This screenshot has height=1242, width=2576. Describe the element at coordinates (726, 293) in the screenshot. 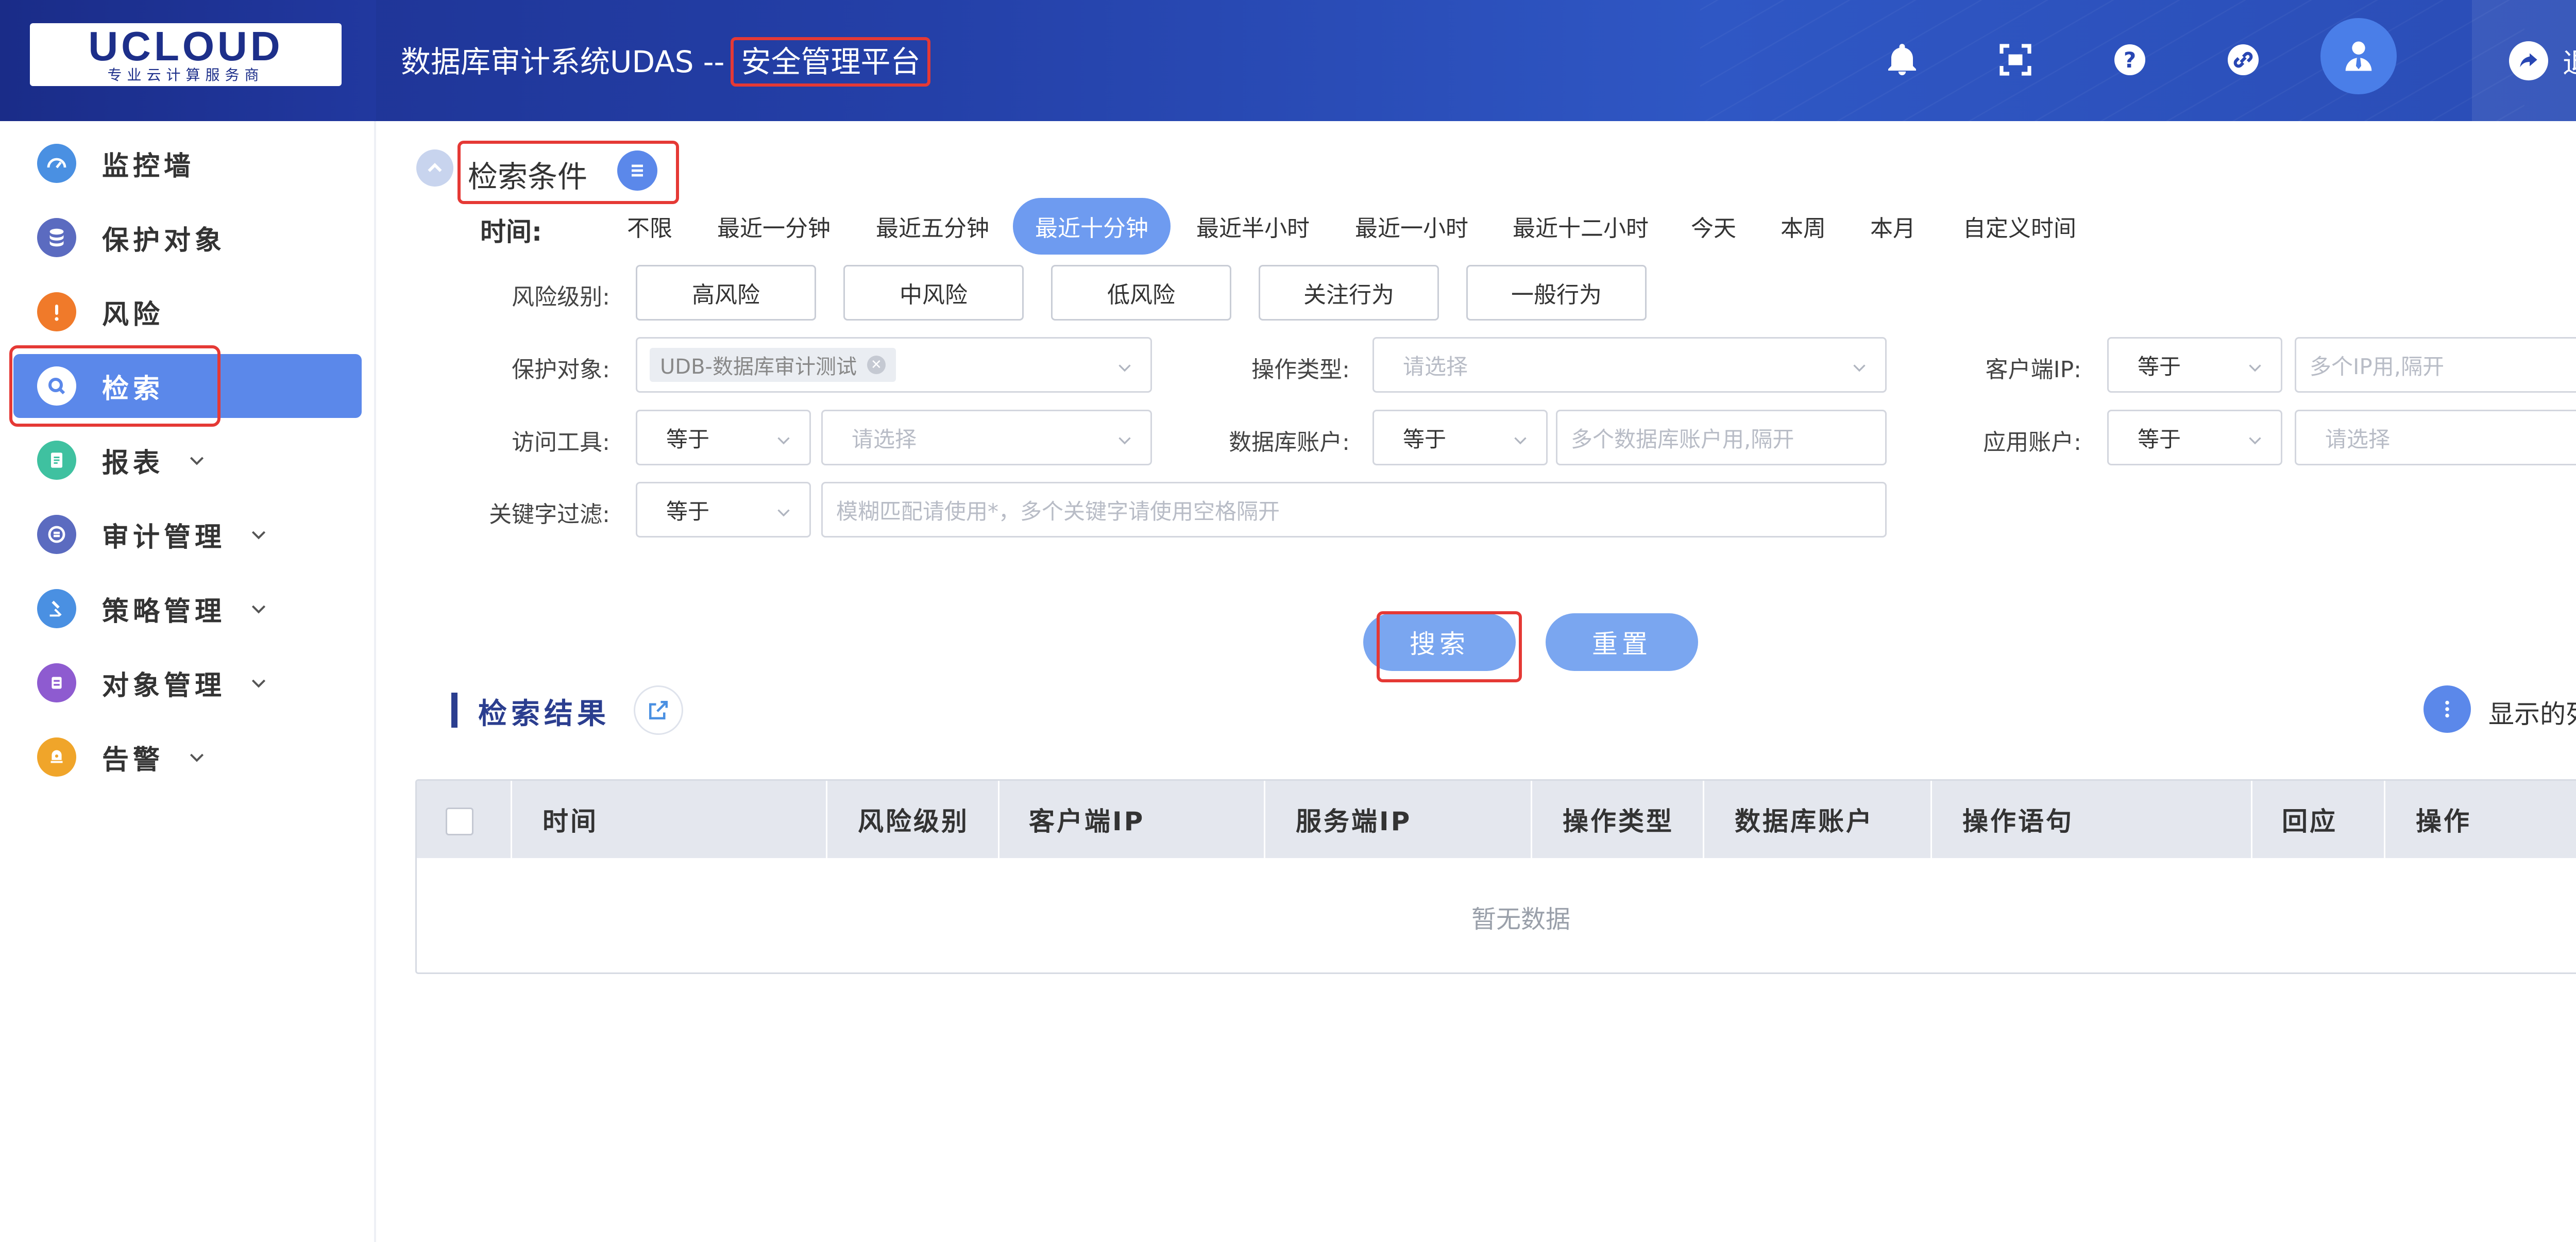

I see `risk-high-button: 高风险` at that location.